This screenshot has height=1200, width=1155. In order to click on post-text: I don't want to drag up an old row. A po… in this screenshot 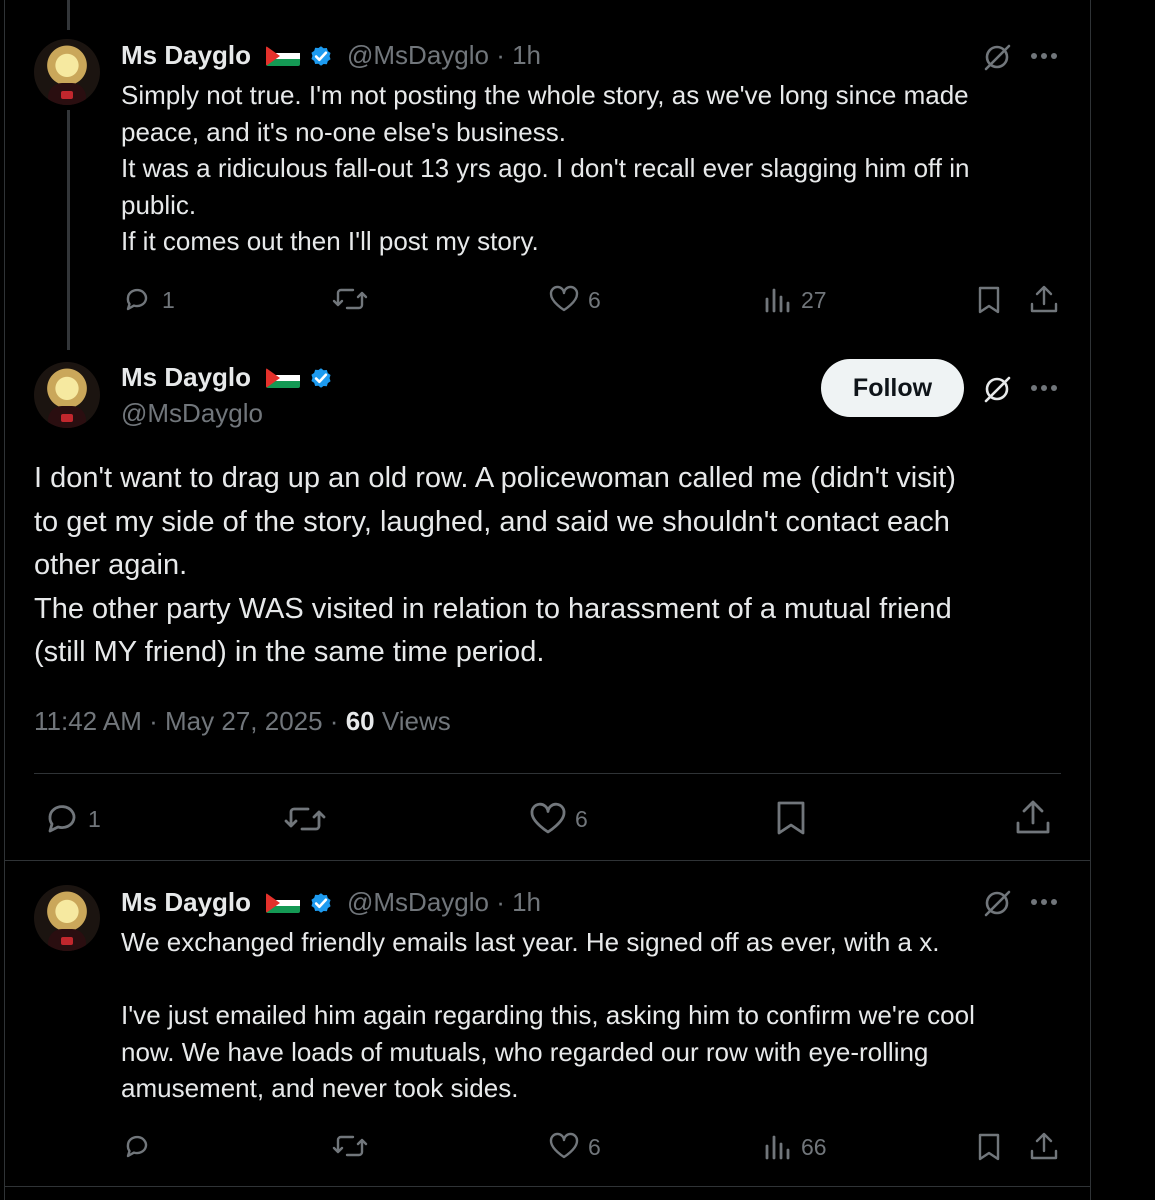, I will do `click(495, 565)`.